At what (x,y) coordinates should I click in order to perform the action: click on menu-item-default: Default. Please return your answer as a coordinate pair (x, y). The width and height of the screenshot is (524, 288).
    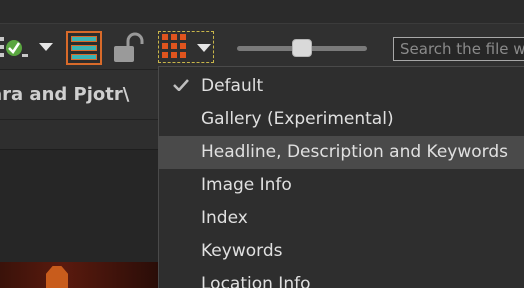
    Looking at the image, I should click on (341, 86).